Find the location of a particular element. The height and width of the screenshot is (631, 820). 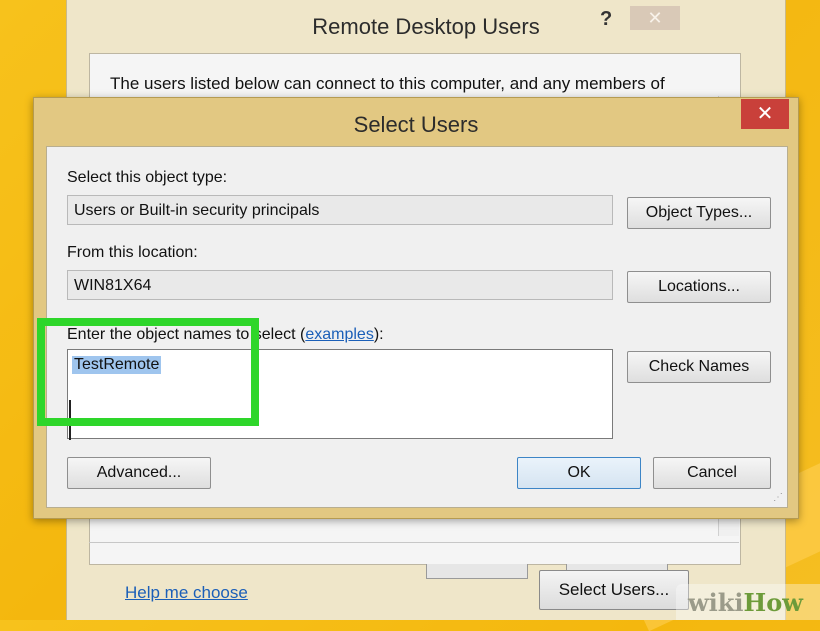

location-field: WIN81X64 is located at coordinates (340, 285).